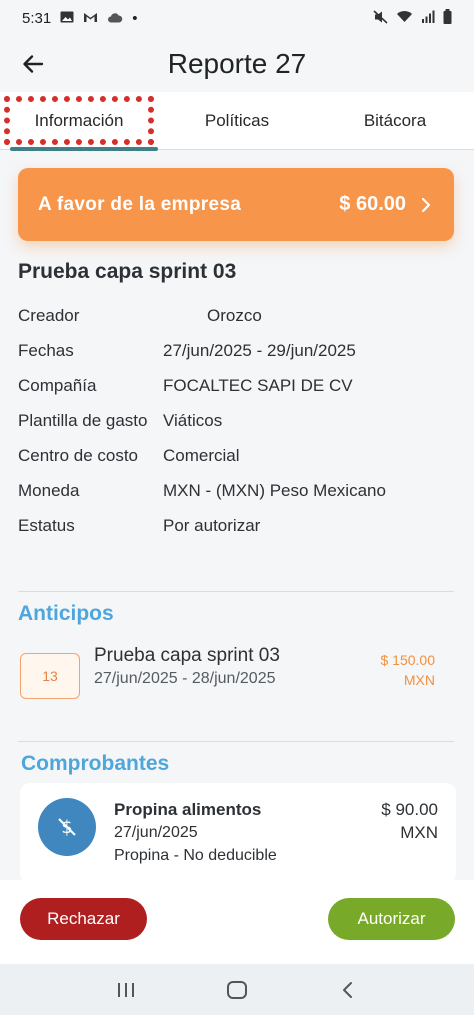 Image resolution: width=474 pixels, height=1015 pixels. Describe the element at coordinates (380, 18) in the screenshot. I see `mute-icon` at that location.